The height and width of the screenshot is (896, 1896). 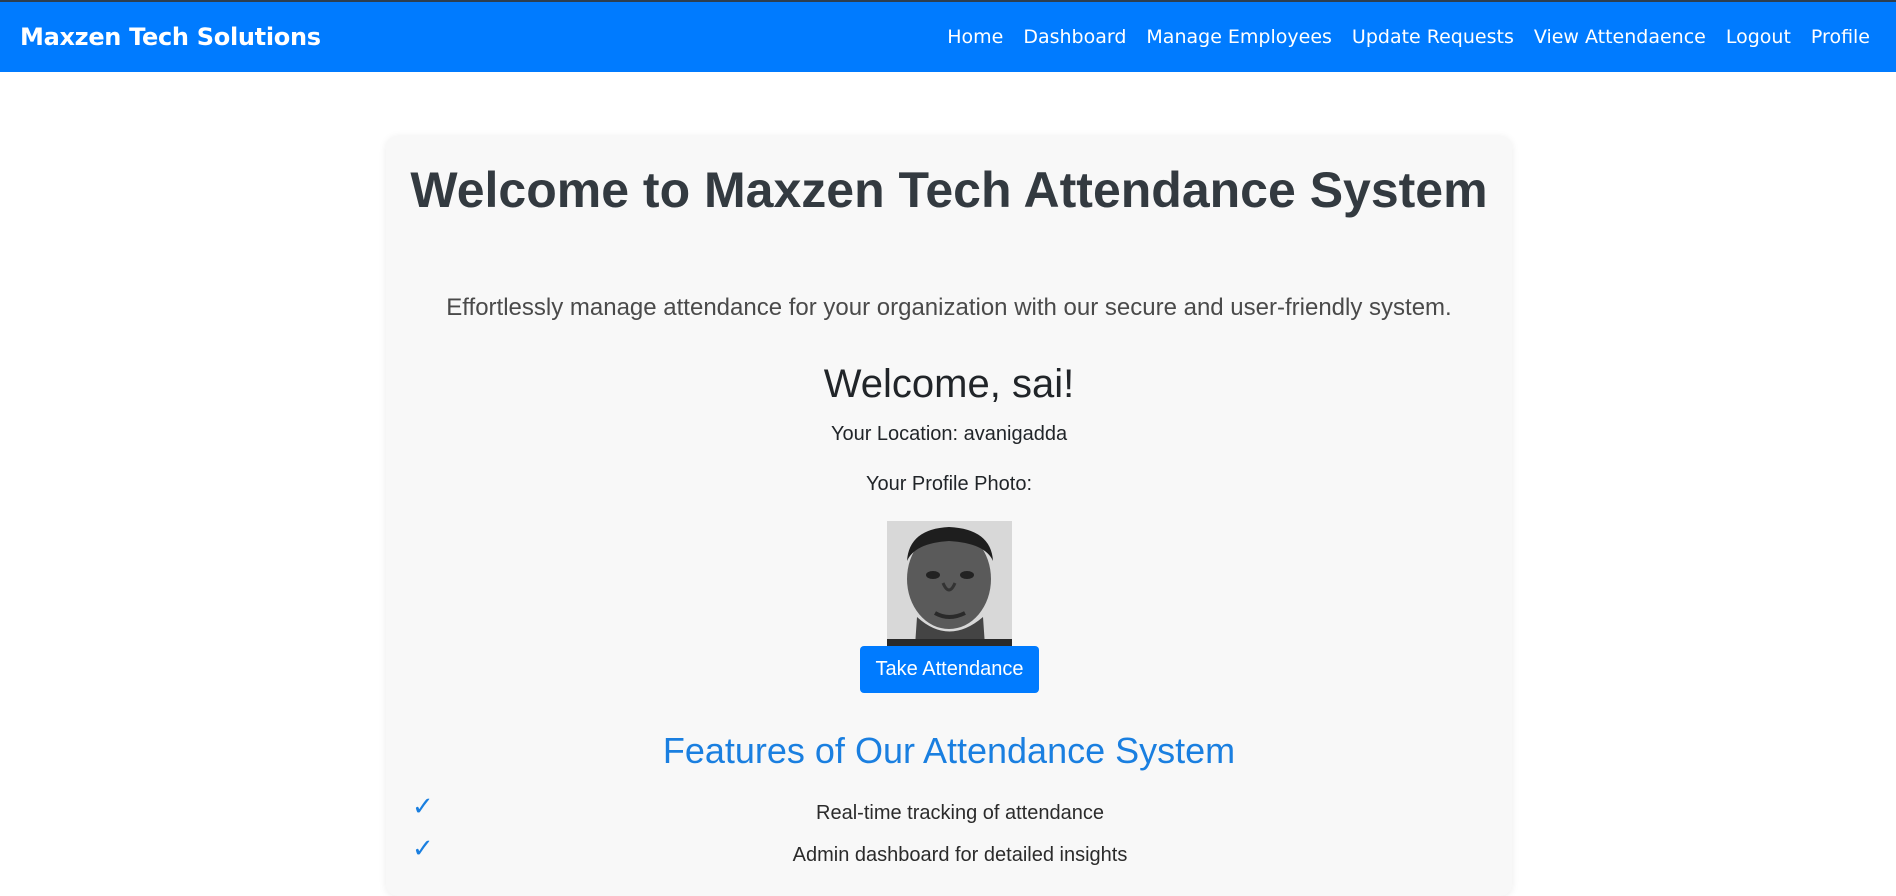 I want to click on feature-text: Real-time tracking of attendance, so click(x=960, y=812).